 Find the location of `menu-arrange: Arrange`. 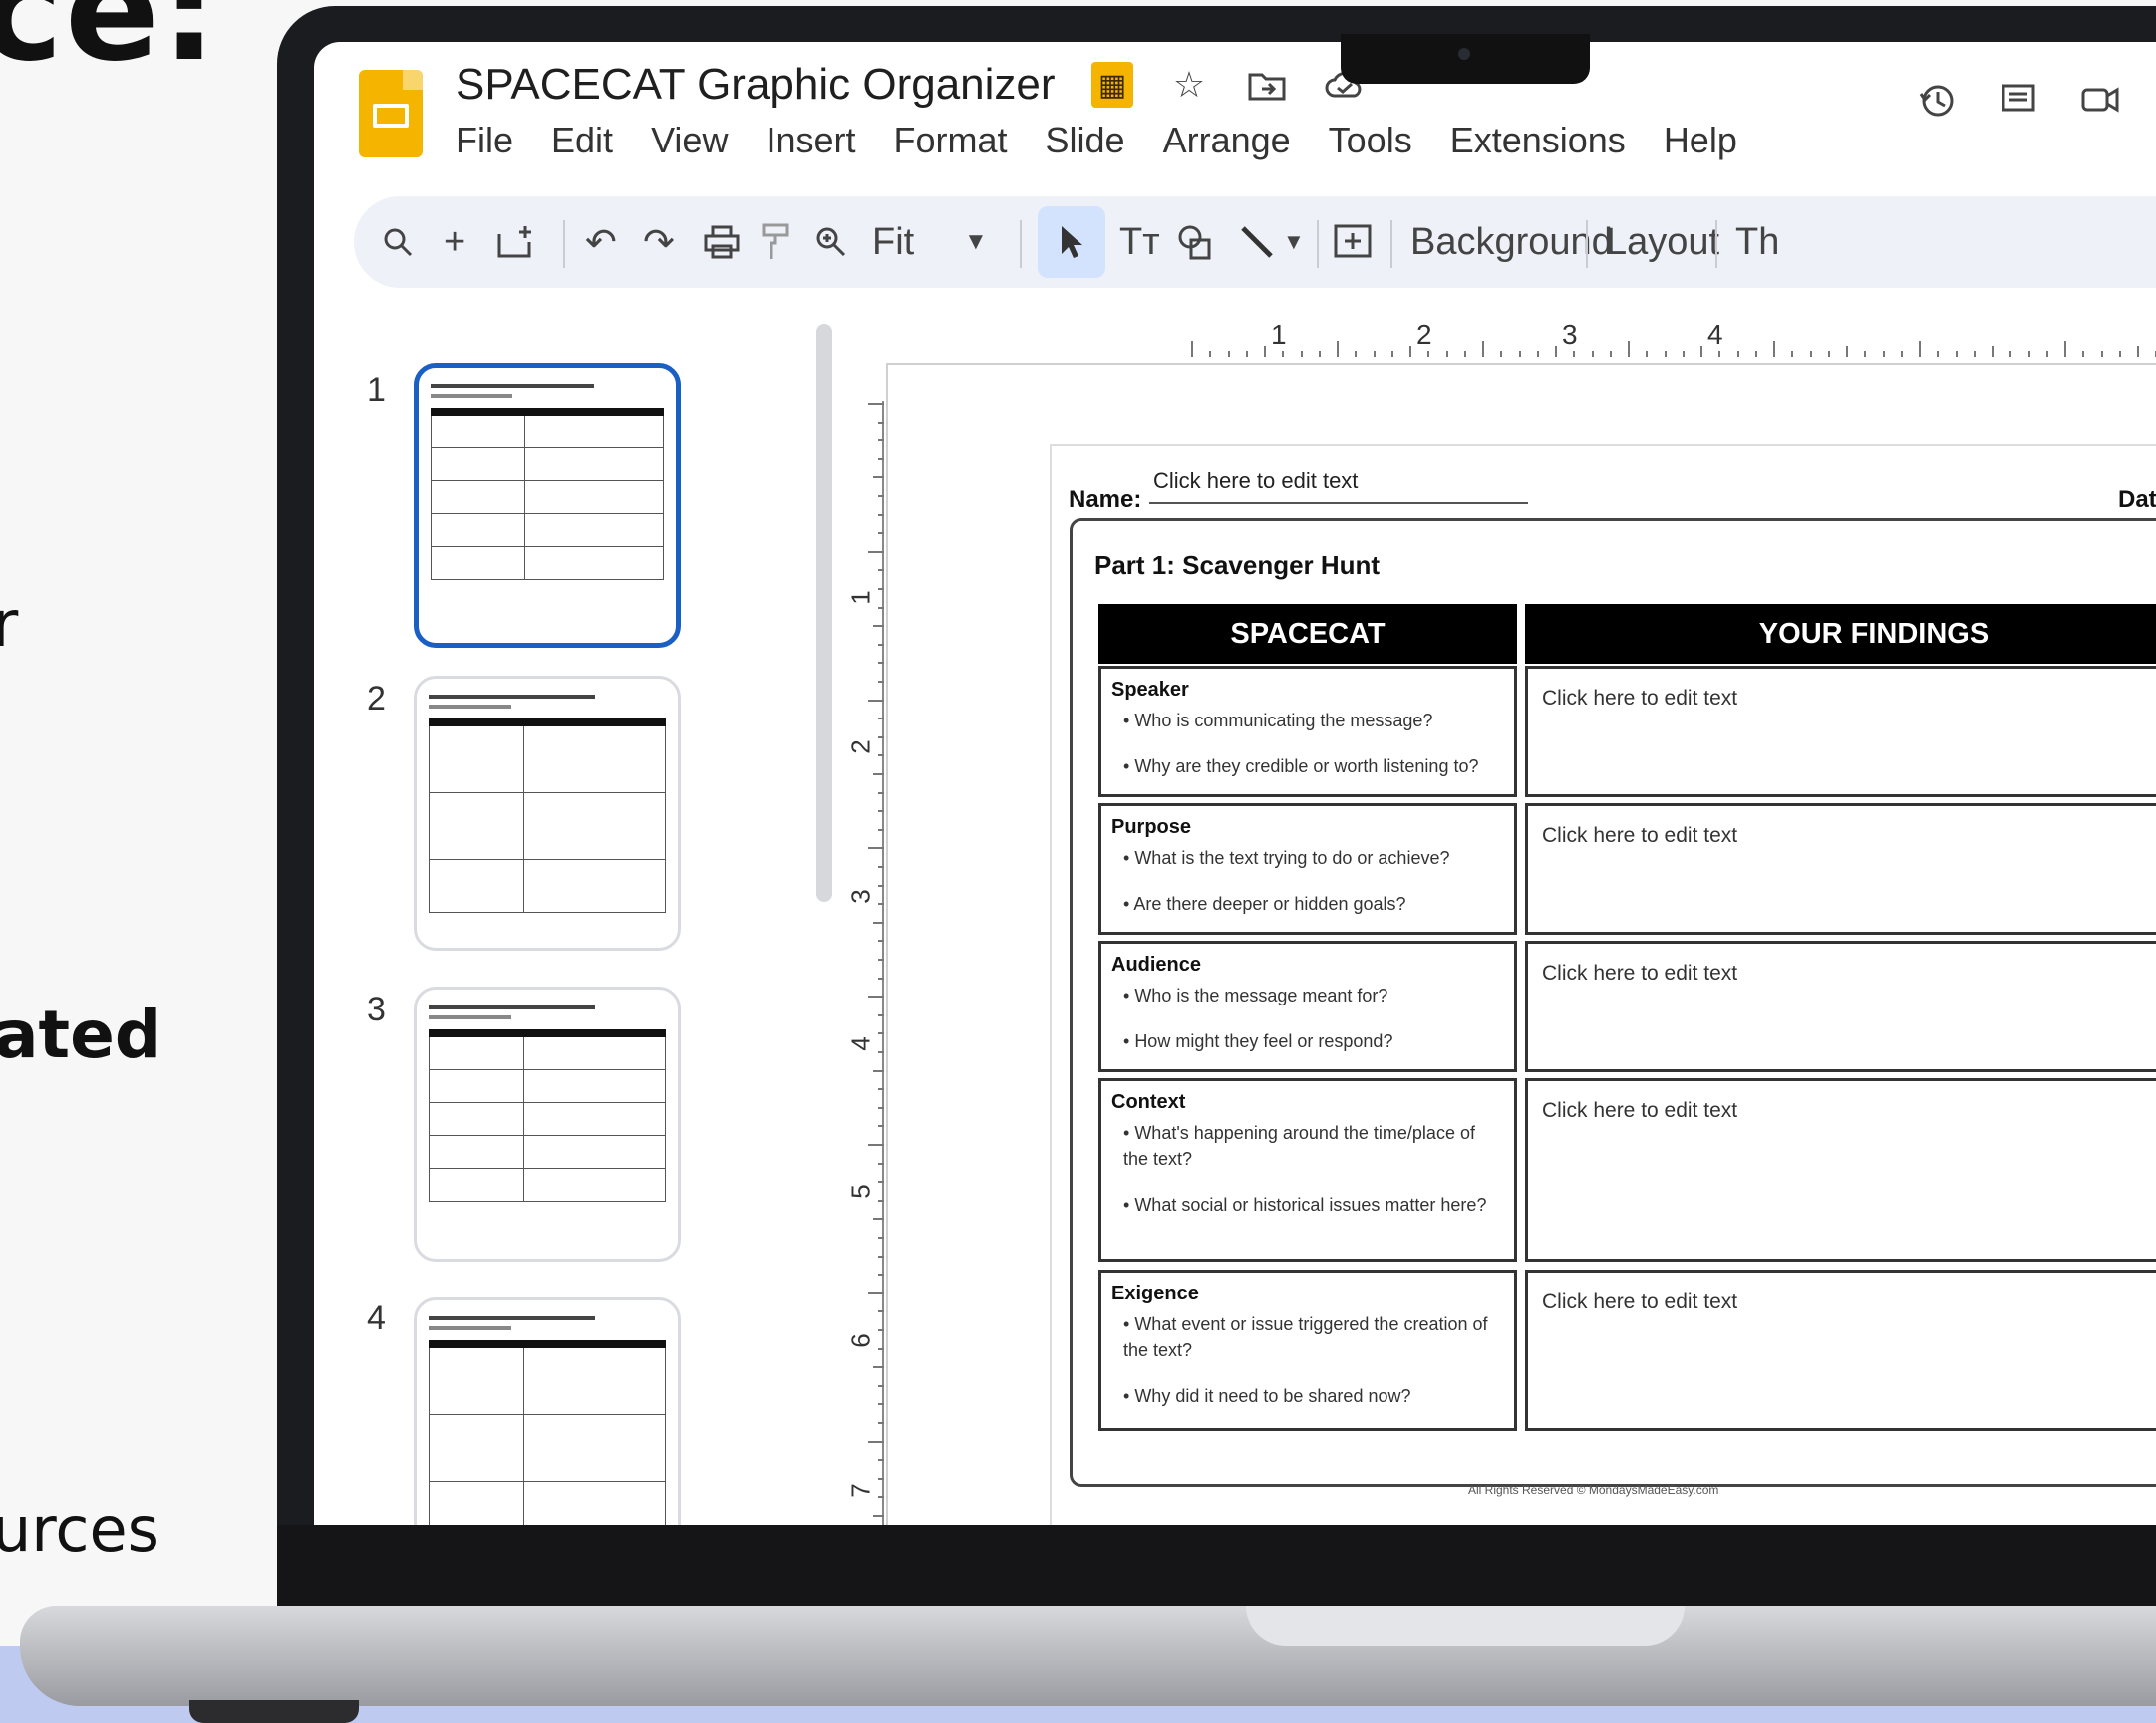

menu-arrange: Arrange is located at coordinates (1237, 140).